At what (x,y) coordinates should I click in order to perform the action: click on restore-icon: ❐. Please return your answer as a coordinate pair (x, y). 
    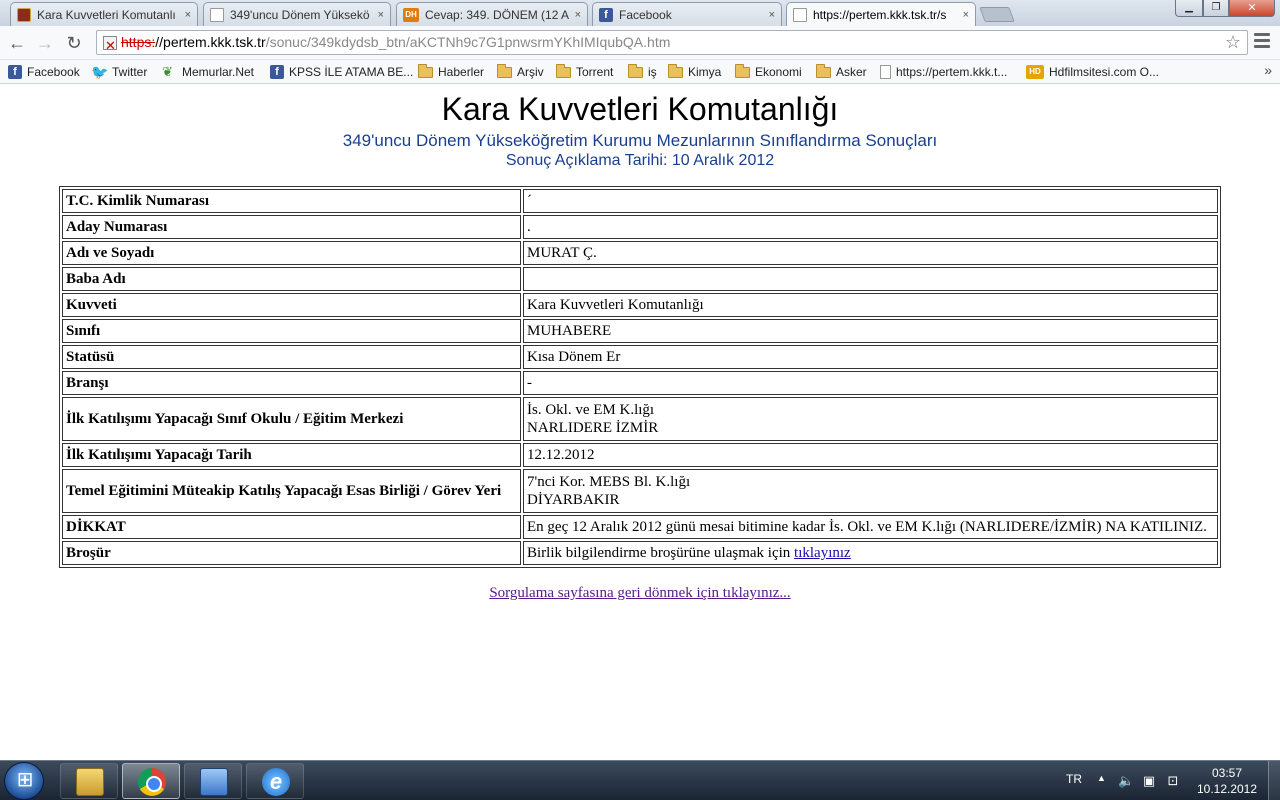
    Looking at the image, I should click on (1216, 7).